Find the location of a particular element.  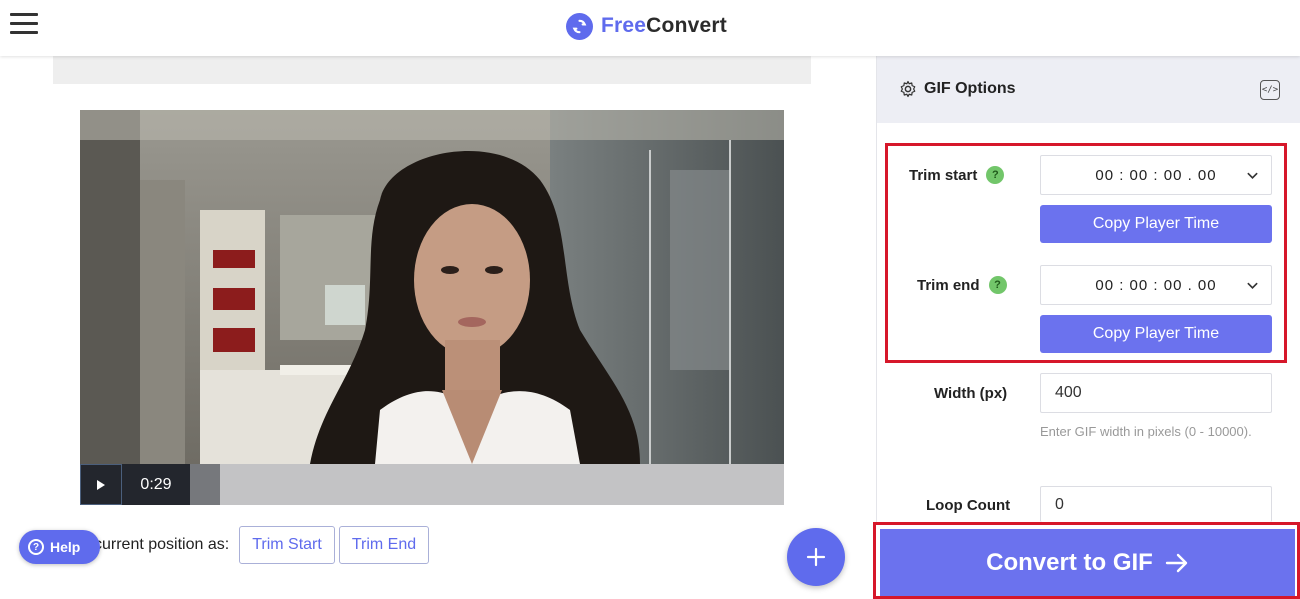

set-position-label: current position as: is located at coordinates (162, 544).